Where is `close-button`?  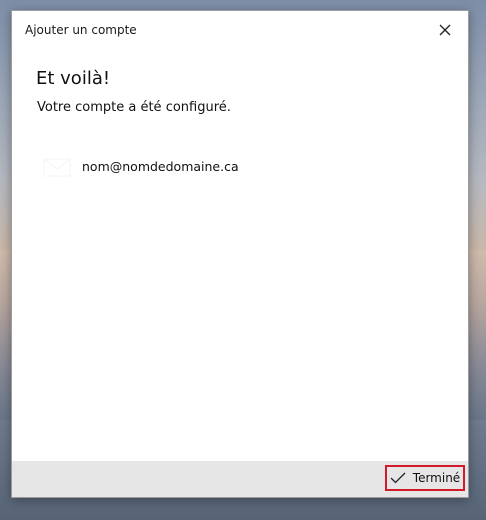
close-button is located at coordinates (445, 30).